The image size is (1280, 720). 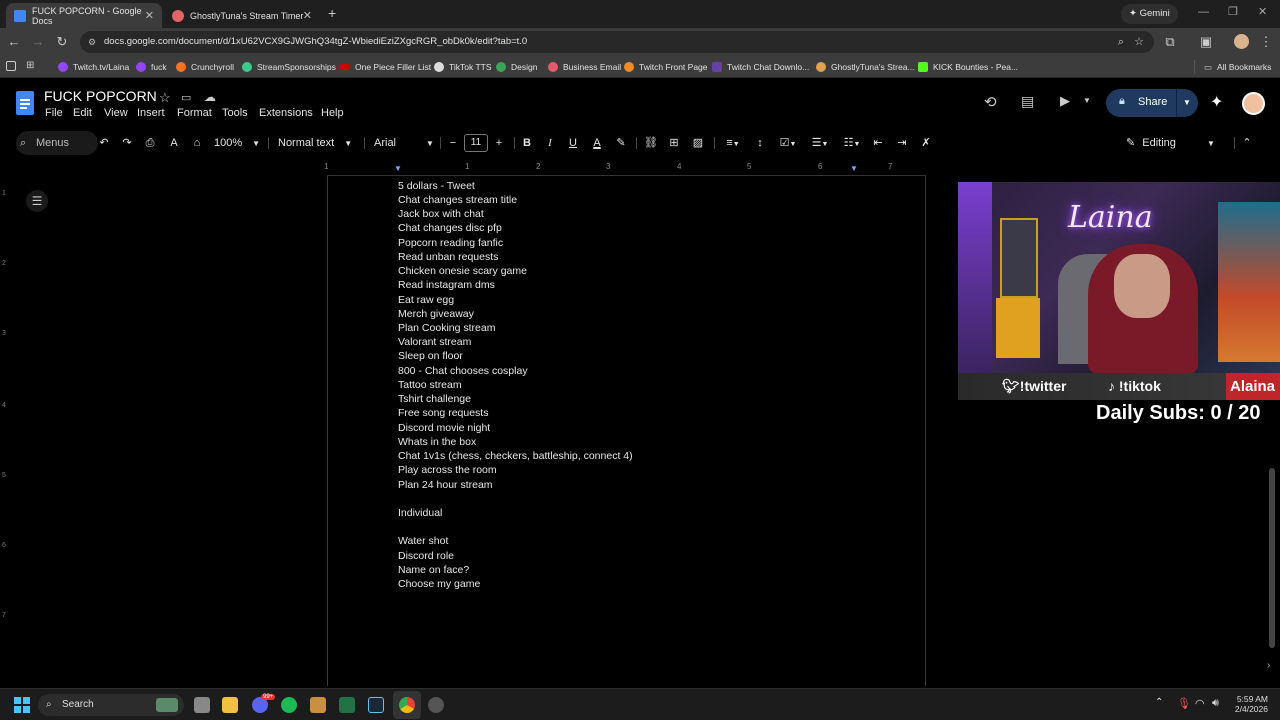 I want to click on text-line: Eat raw egg, so click(x=426, y=300).